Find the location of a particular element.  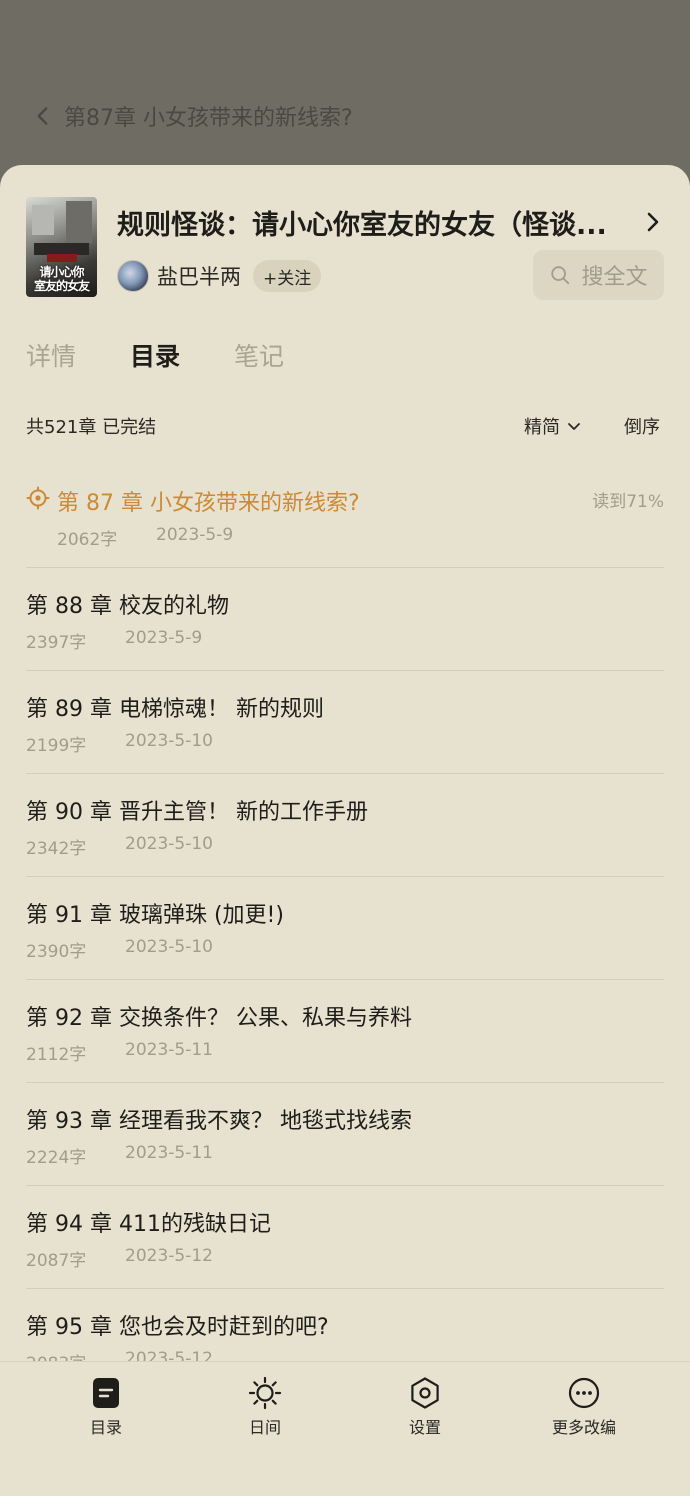

chapter-item: 第 91 章 玻璃弹珠 (加更!) 2390字 2023-5-10 is located at coordinates (345, 928).